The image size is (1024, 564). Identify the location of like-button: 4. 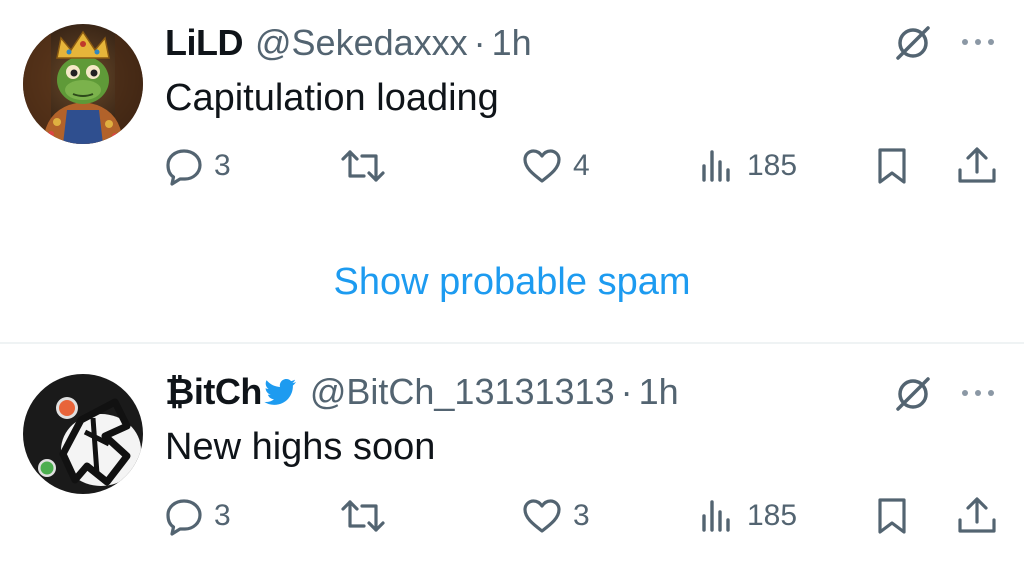
(555, 166).